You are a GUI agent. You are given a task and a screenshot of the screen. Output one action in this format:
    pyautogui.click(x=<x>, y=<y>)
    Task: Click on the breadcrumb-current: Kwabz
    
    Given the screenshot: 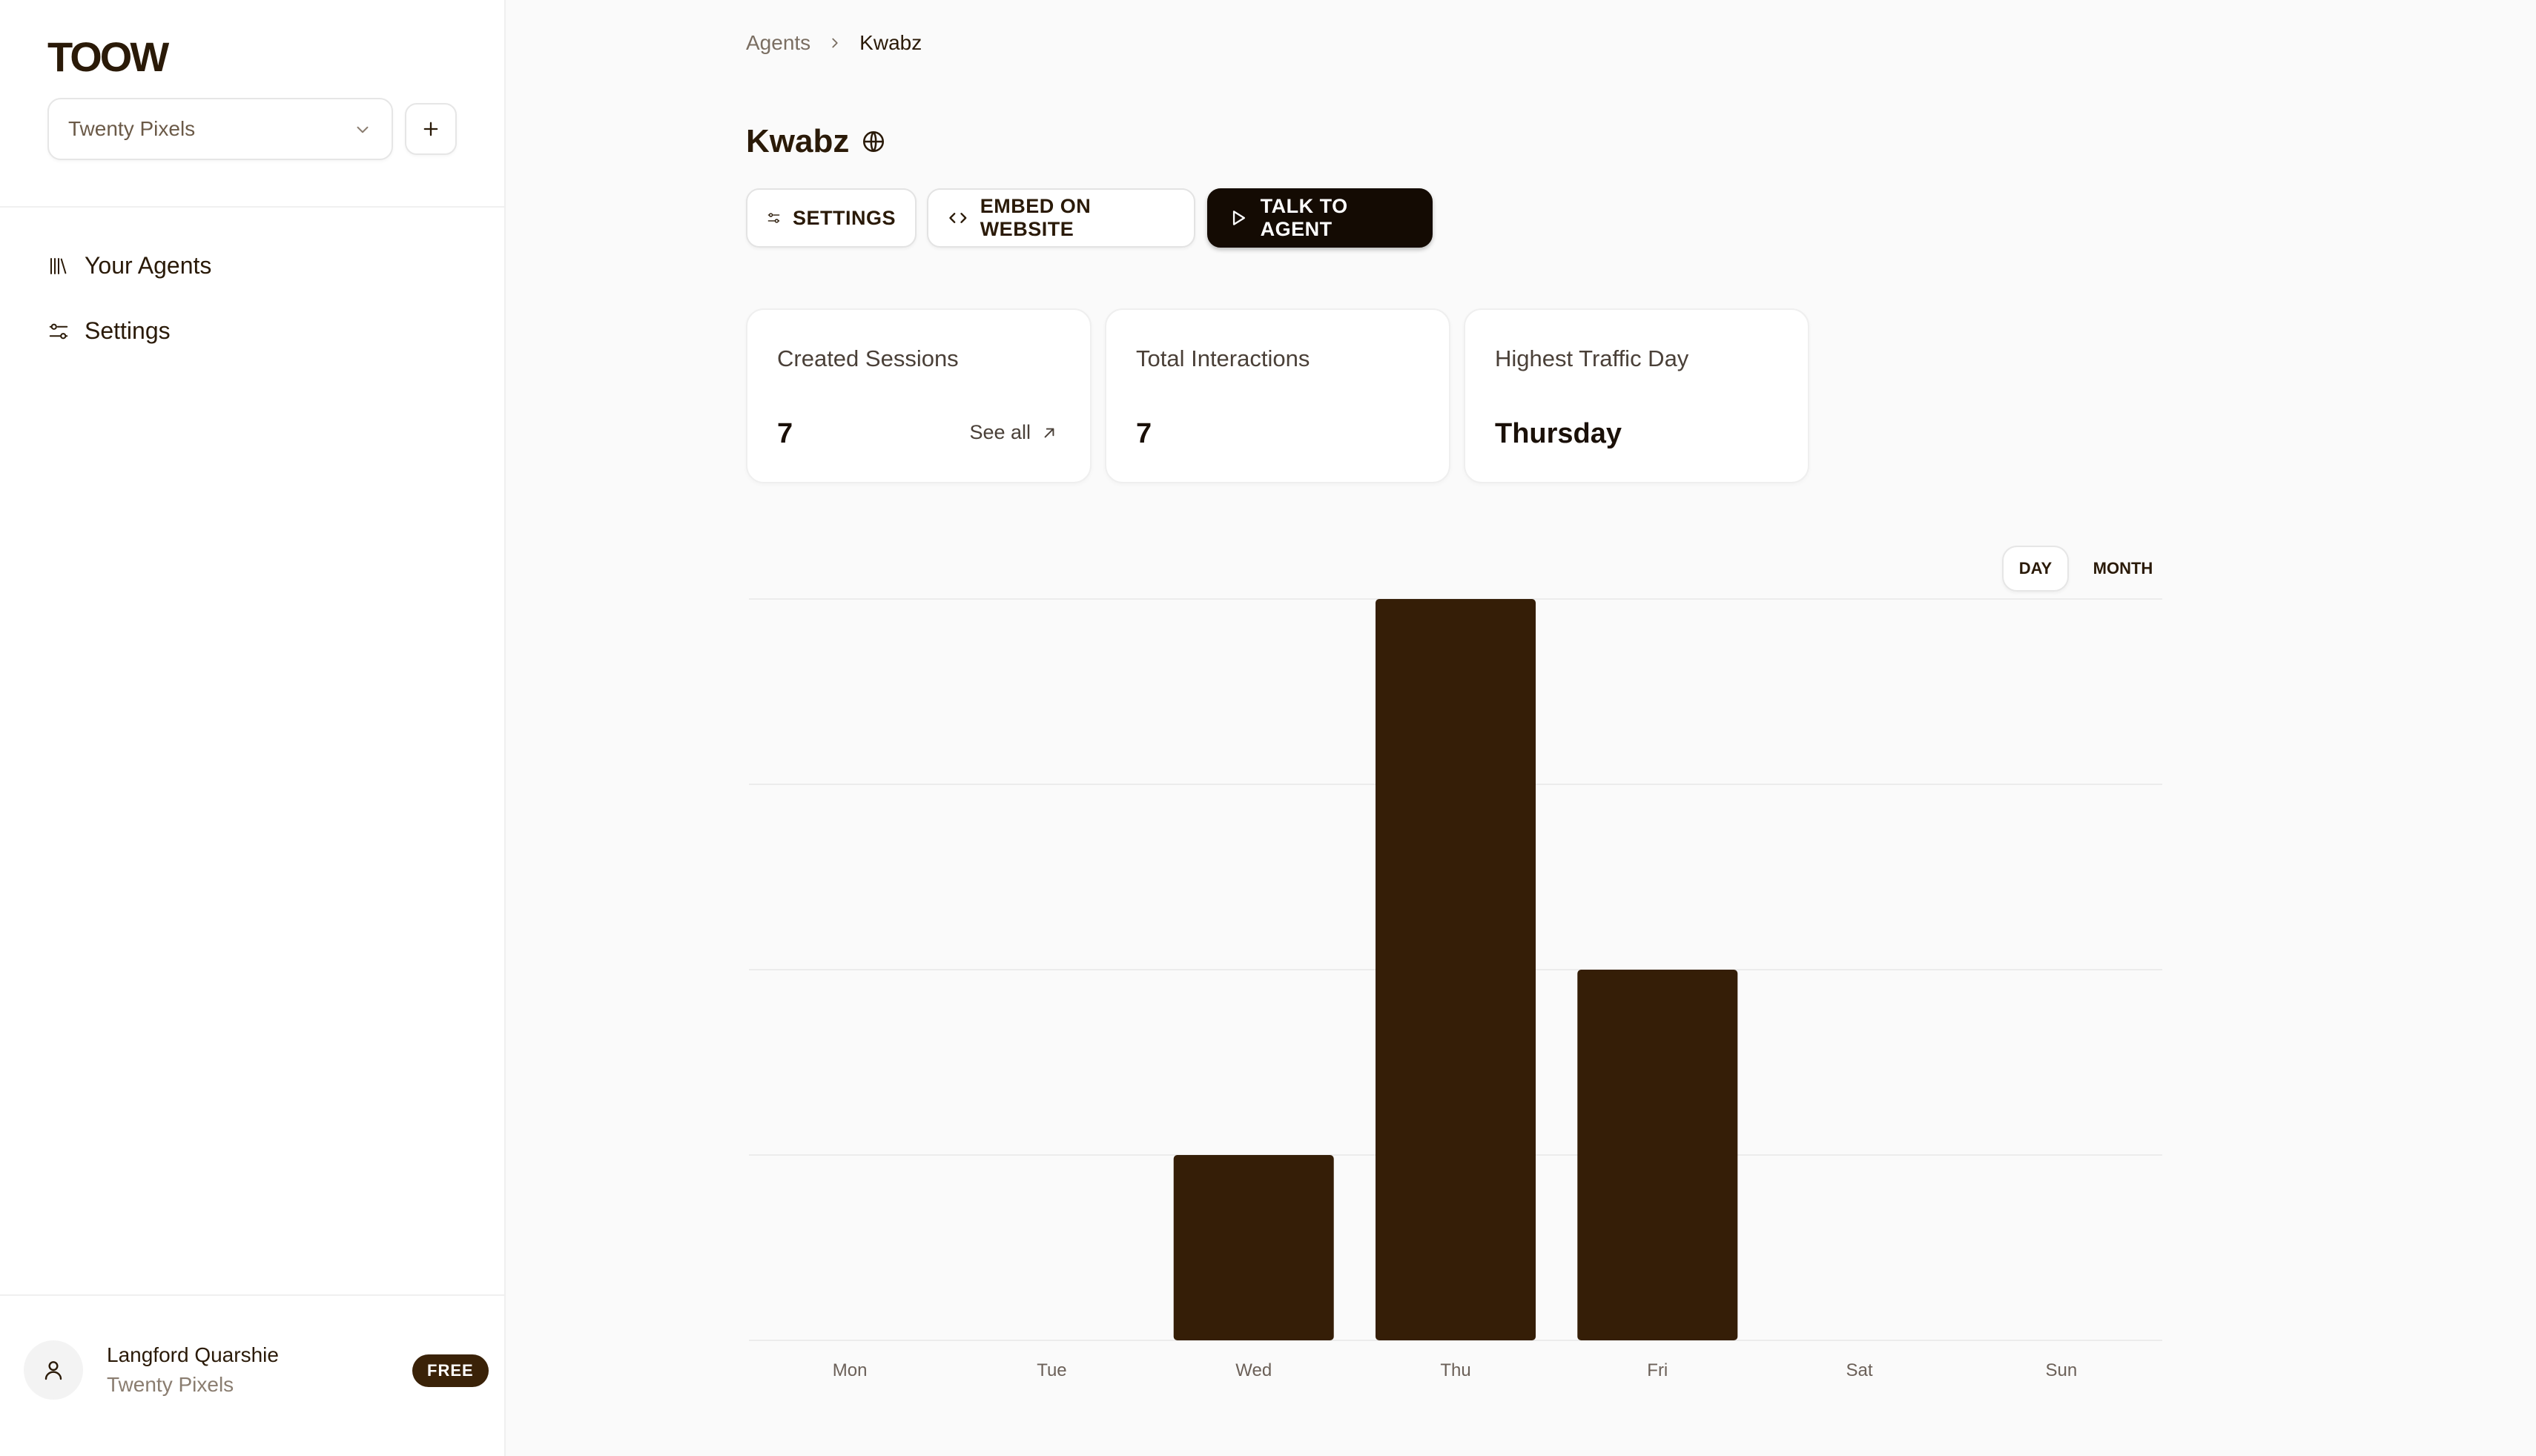 What is the action you would take?
    pyautogui.click(x=891, y=42)
    